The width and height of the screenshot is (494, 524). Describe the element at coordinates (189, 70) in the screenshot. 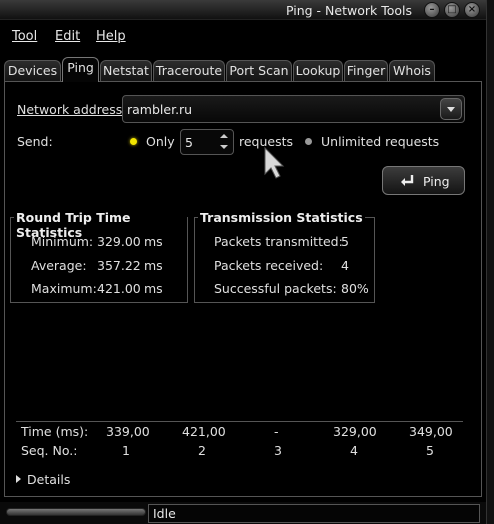

I see `tab-traceroute: Traceroute` at that location.